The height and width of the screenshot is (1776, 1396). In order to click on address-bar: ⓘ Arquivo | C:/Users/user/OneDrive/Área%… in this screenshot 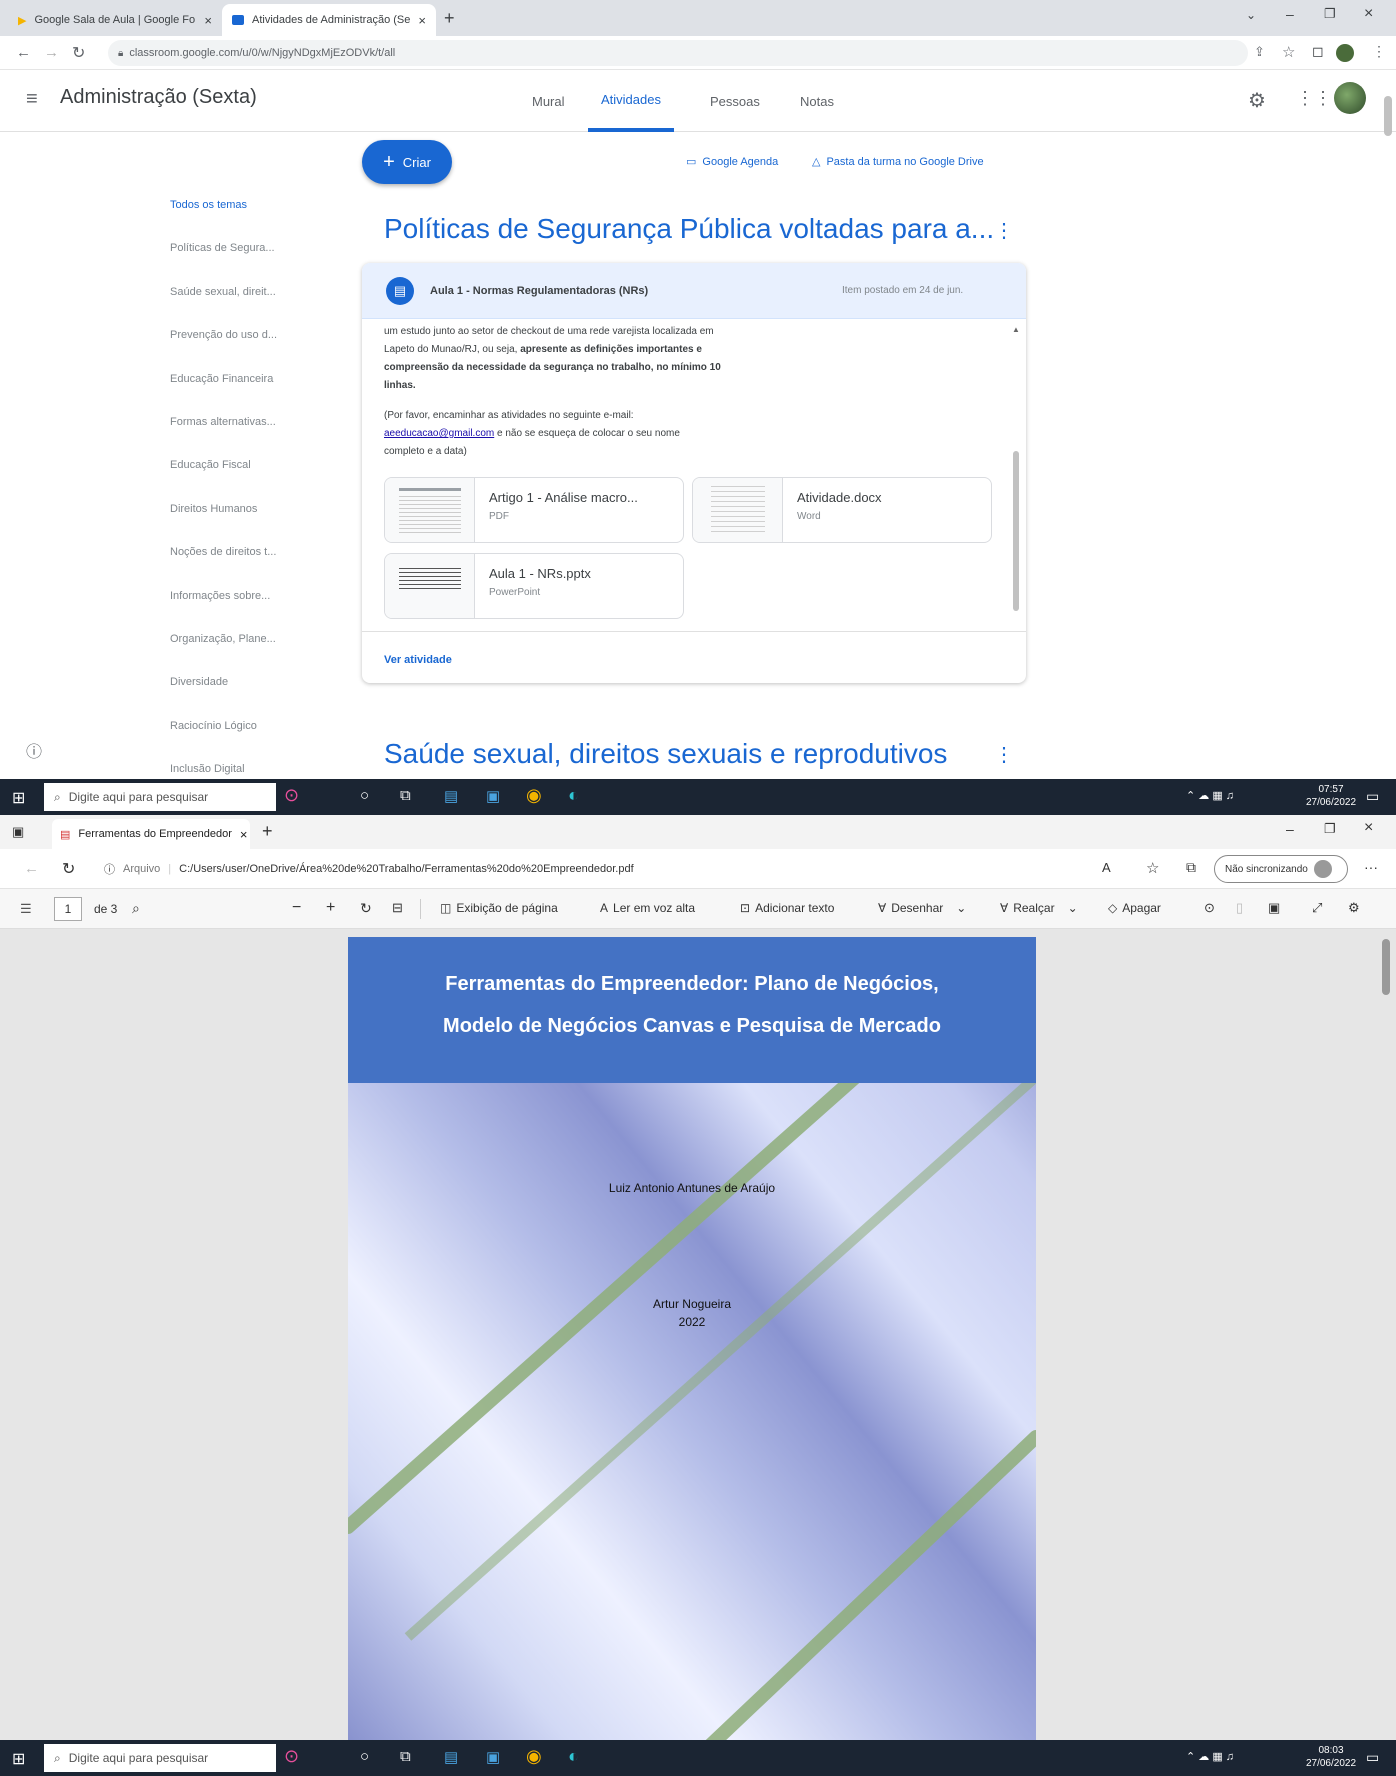, I will do `click(594, 869)`.